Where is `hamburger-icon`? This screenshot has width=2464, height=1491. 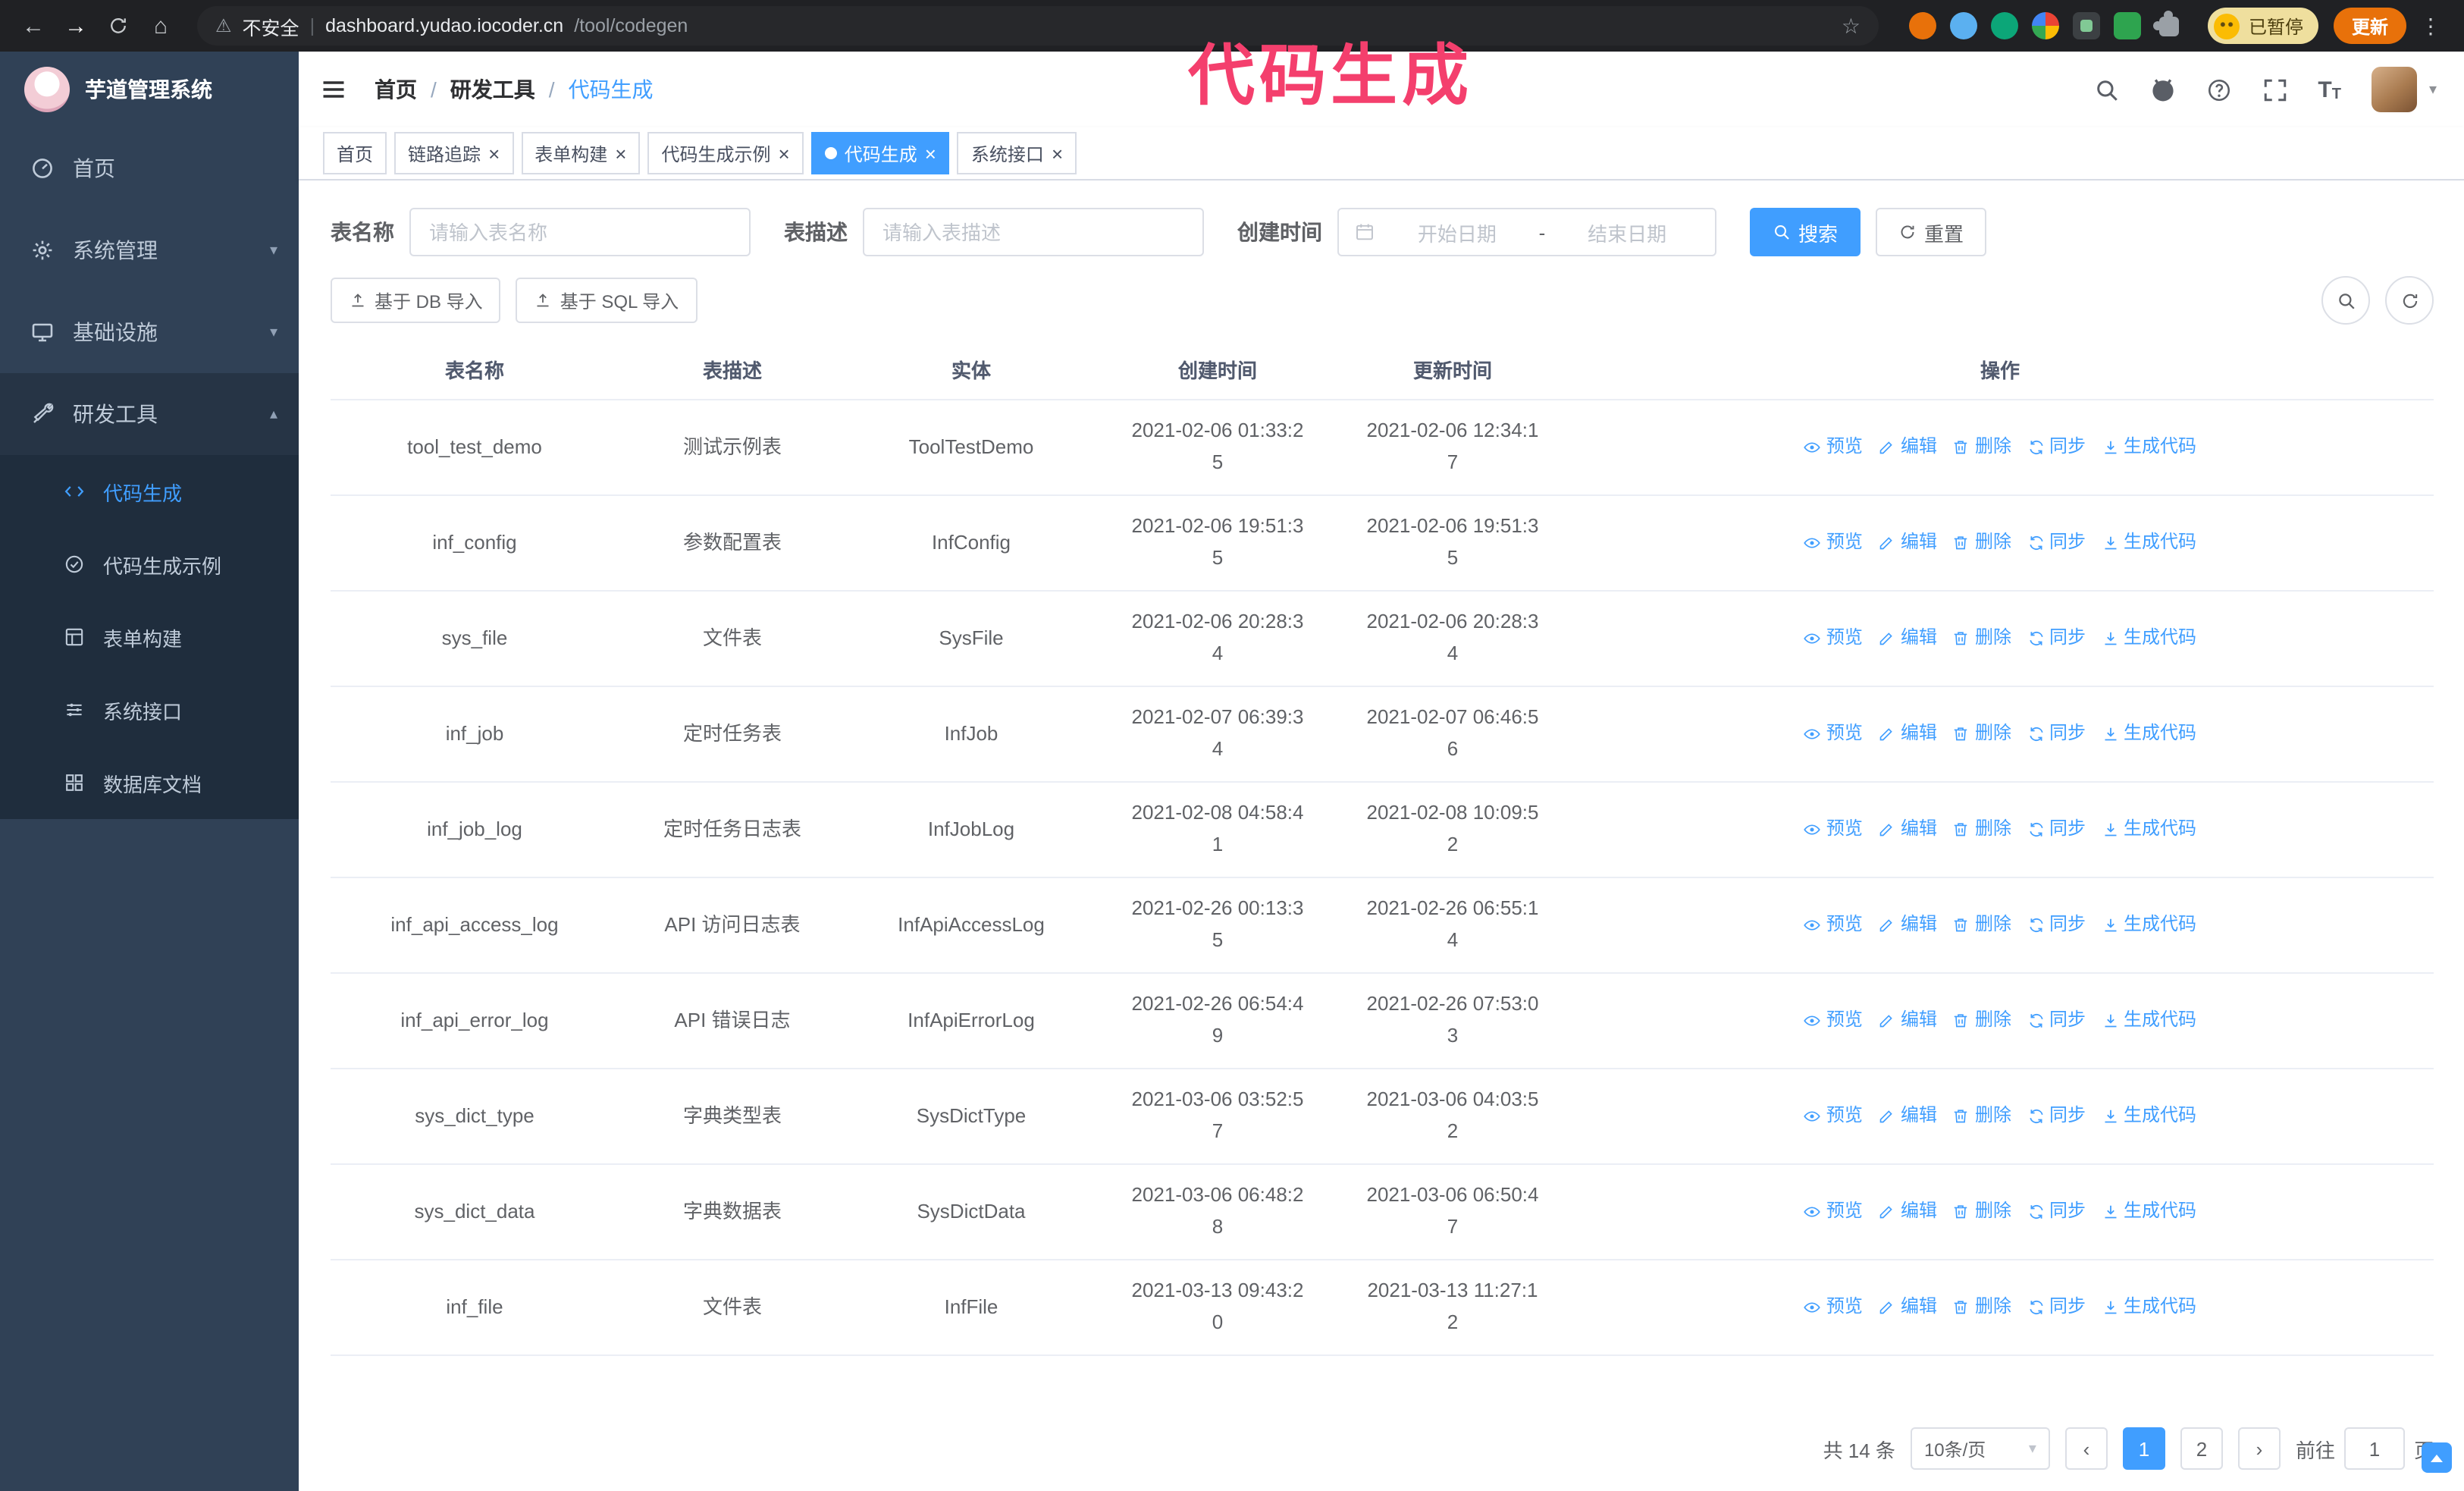
hamburger-icon is located at coordinates (333, 89).